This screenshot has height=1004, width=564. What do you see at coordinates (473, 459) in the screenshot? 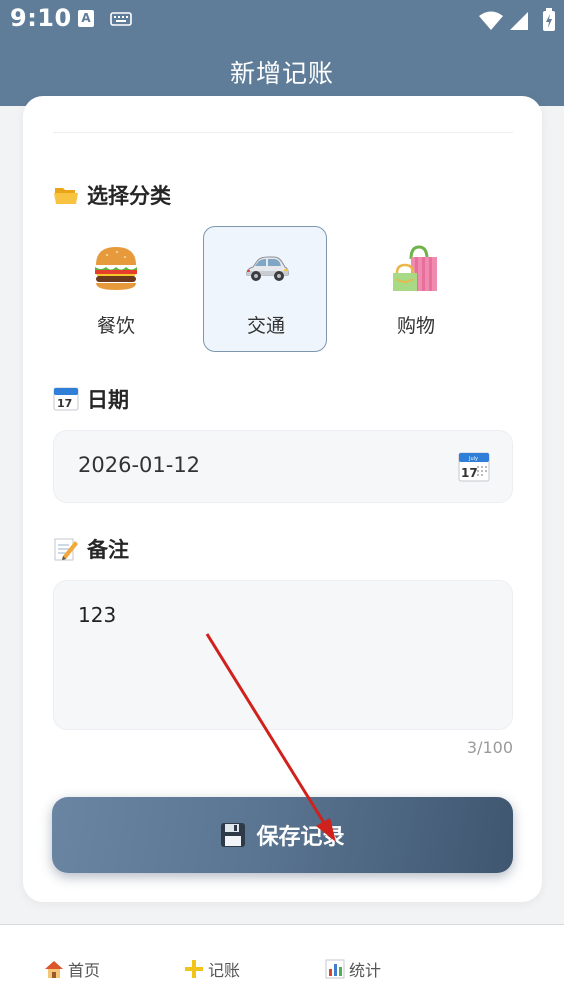
I see `svg-text: July` at bounding box center [473, 459].